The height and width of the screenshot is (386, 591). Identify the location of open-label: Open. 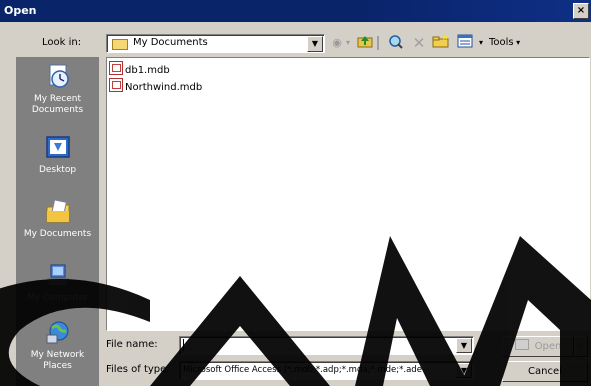
(548, 346).